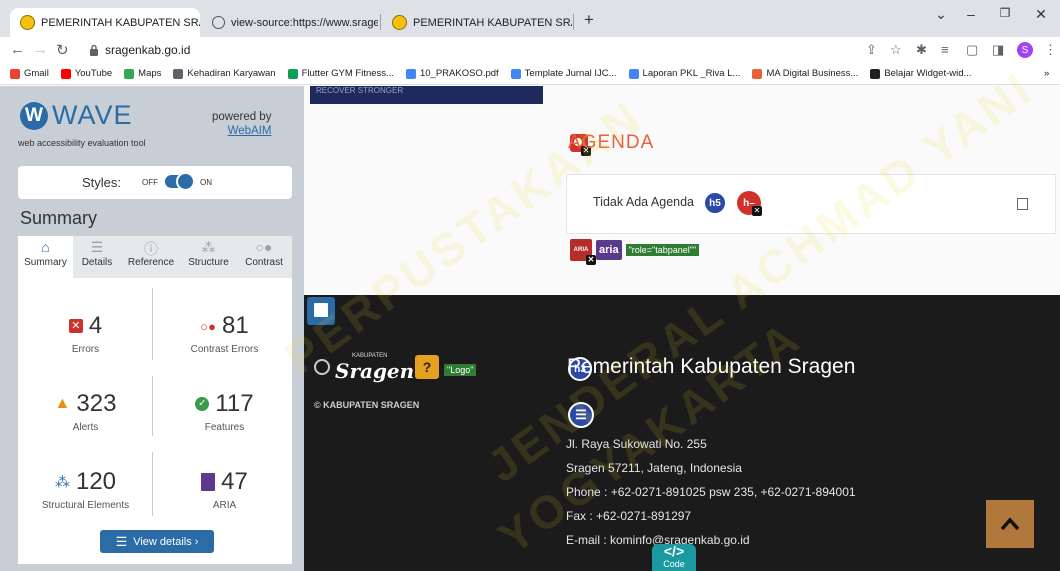 The image size is (1060, 571). Describe the element at coordinates (40, 49) in the screenshot. I see `forward-arrow-icon: →` at that location.